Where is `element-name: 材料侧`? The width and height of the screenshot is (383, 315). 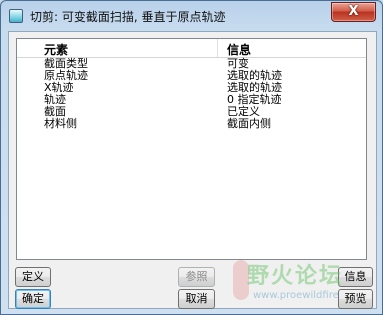 element-name: 材料侧 is located at coordinates (60, 123).